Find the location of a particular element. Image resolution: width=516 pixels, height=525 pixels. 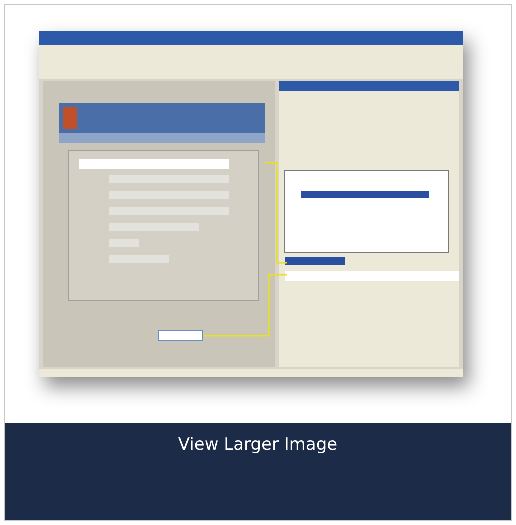

view-larger-image-link: View Larger Image is located at coordinates (258, 445).